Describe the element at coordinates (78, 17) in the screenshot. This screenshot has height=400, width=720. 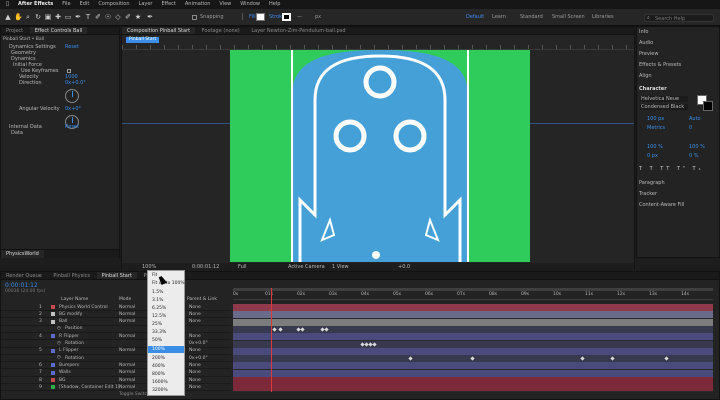
I see `pen-tool-icon: ✒` at that location.